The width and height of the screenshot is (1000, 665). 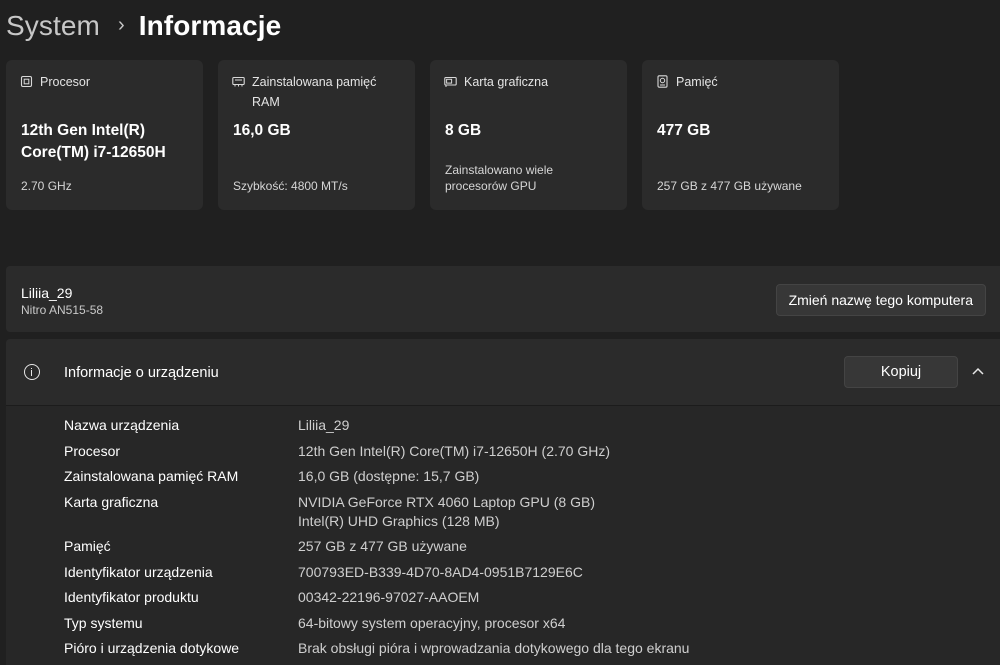 I want to click on info-label: Zainstalowana pamięć RAM, so click(x=151, y=476).